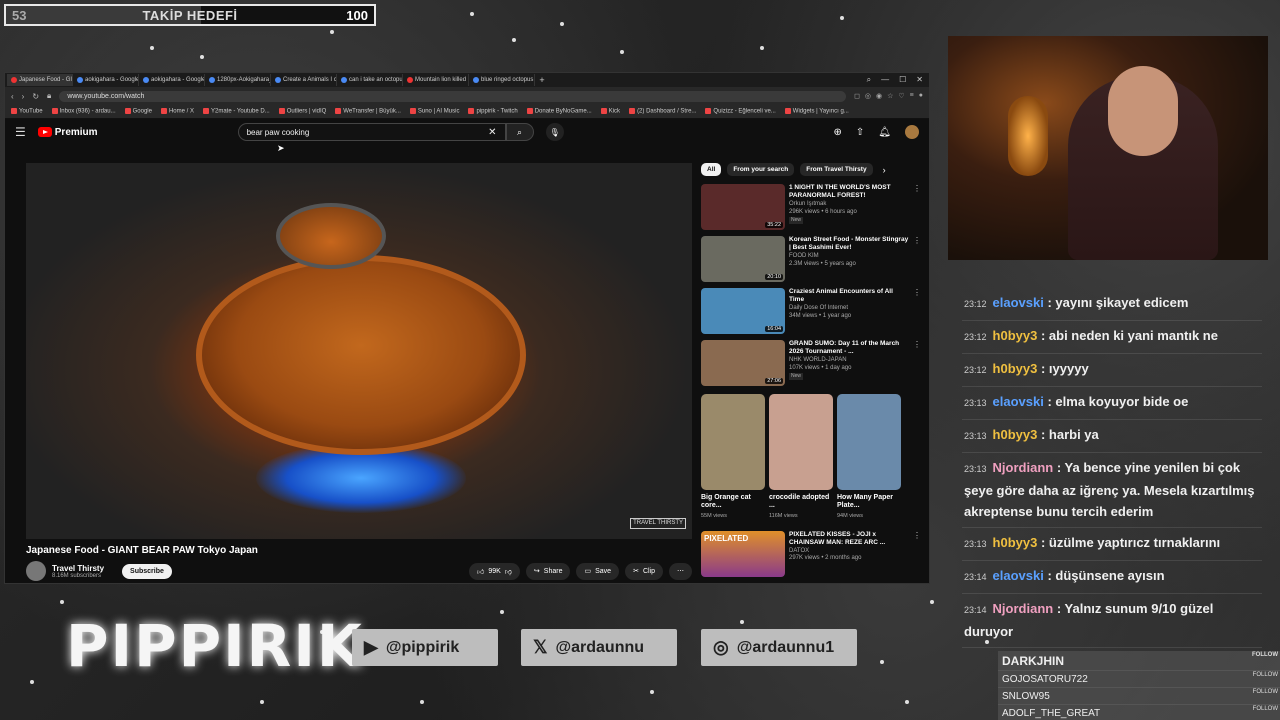 Image resolution: width=1280 pixels, height=720 pixels. I want to click on maximize-icon: ☐, so click(902, 80).